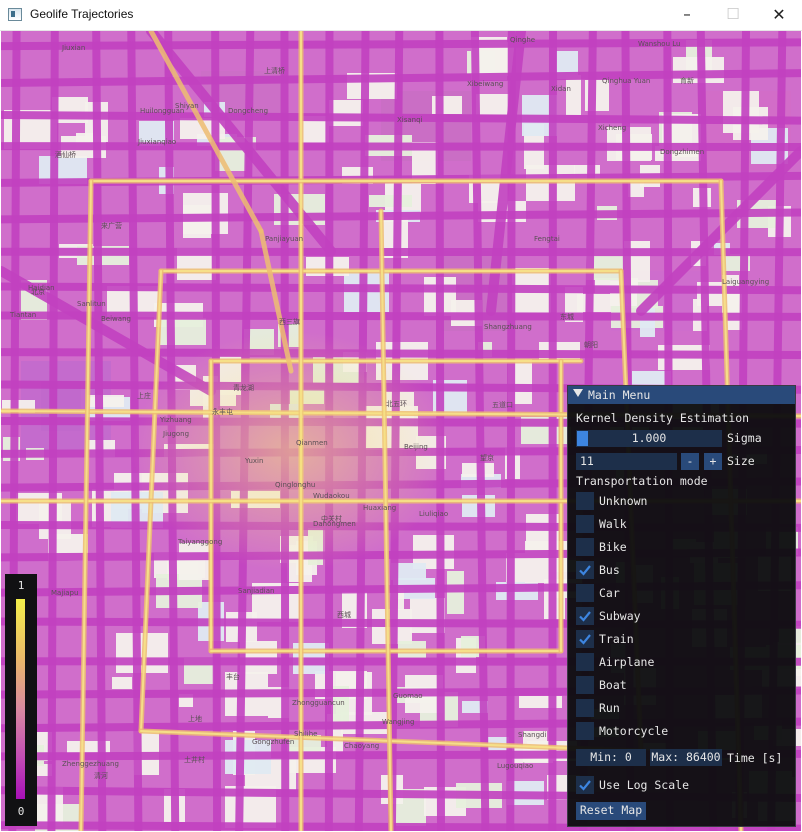  Describe the element at coordinates (91, 304) in the screenshot. I see `map-place-label: Sanlitun` at that location.